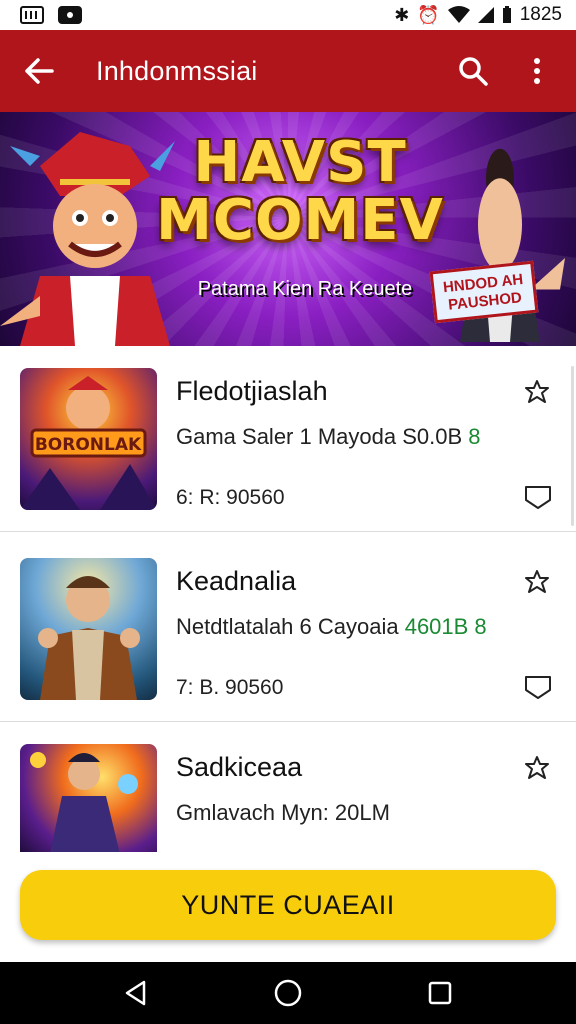 The height and width of the screenshot is (1024, 576). I want to click on thumbnail-logo-text: BORONLAK, so click(88, 445).